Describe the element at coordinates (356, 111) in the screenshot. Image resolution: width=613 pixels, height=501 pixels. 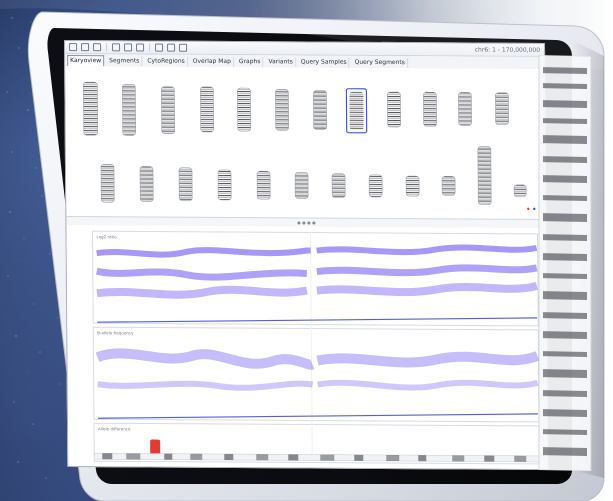
I see `selected-chromosome` at that location.